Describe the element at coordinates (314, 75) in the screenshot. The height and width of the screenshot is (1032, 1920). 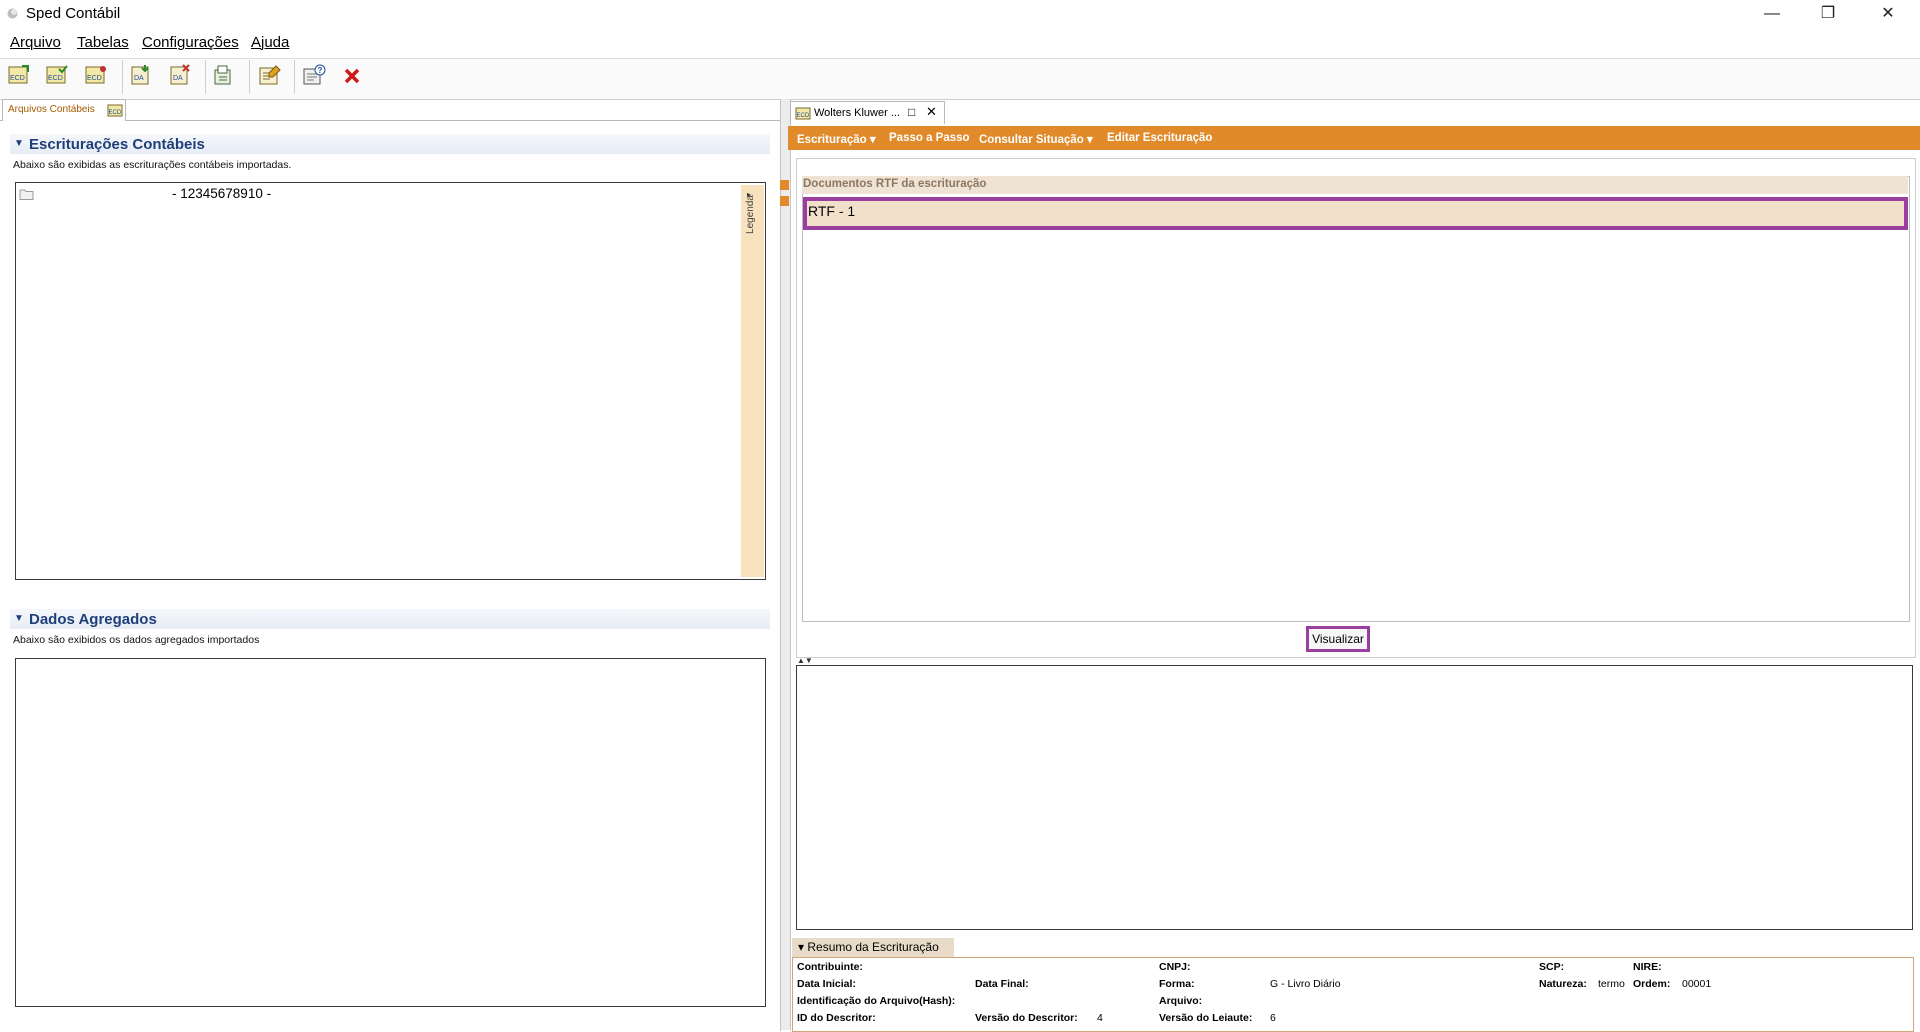
I see `help-icon: ?` at that location.